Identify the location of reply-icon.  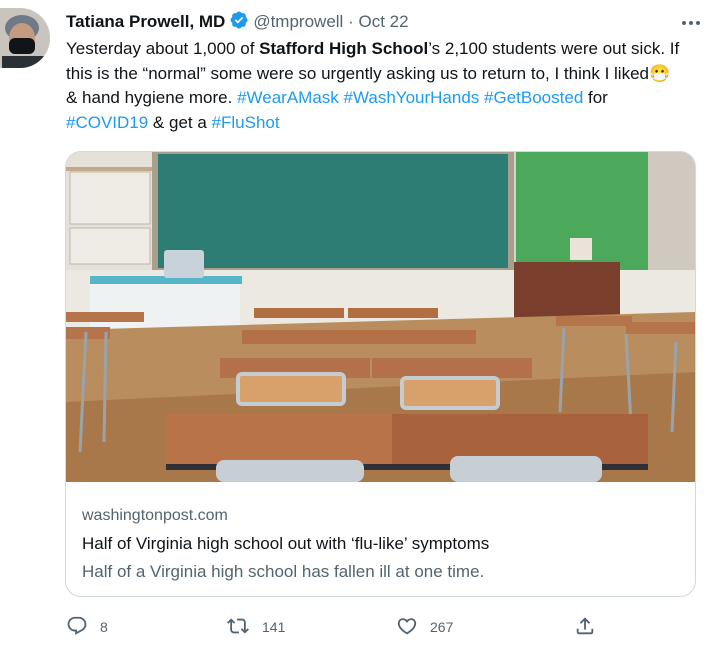
(83, 627).